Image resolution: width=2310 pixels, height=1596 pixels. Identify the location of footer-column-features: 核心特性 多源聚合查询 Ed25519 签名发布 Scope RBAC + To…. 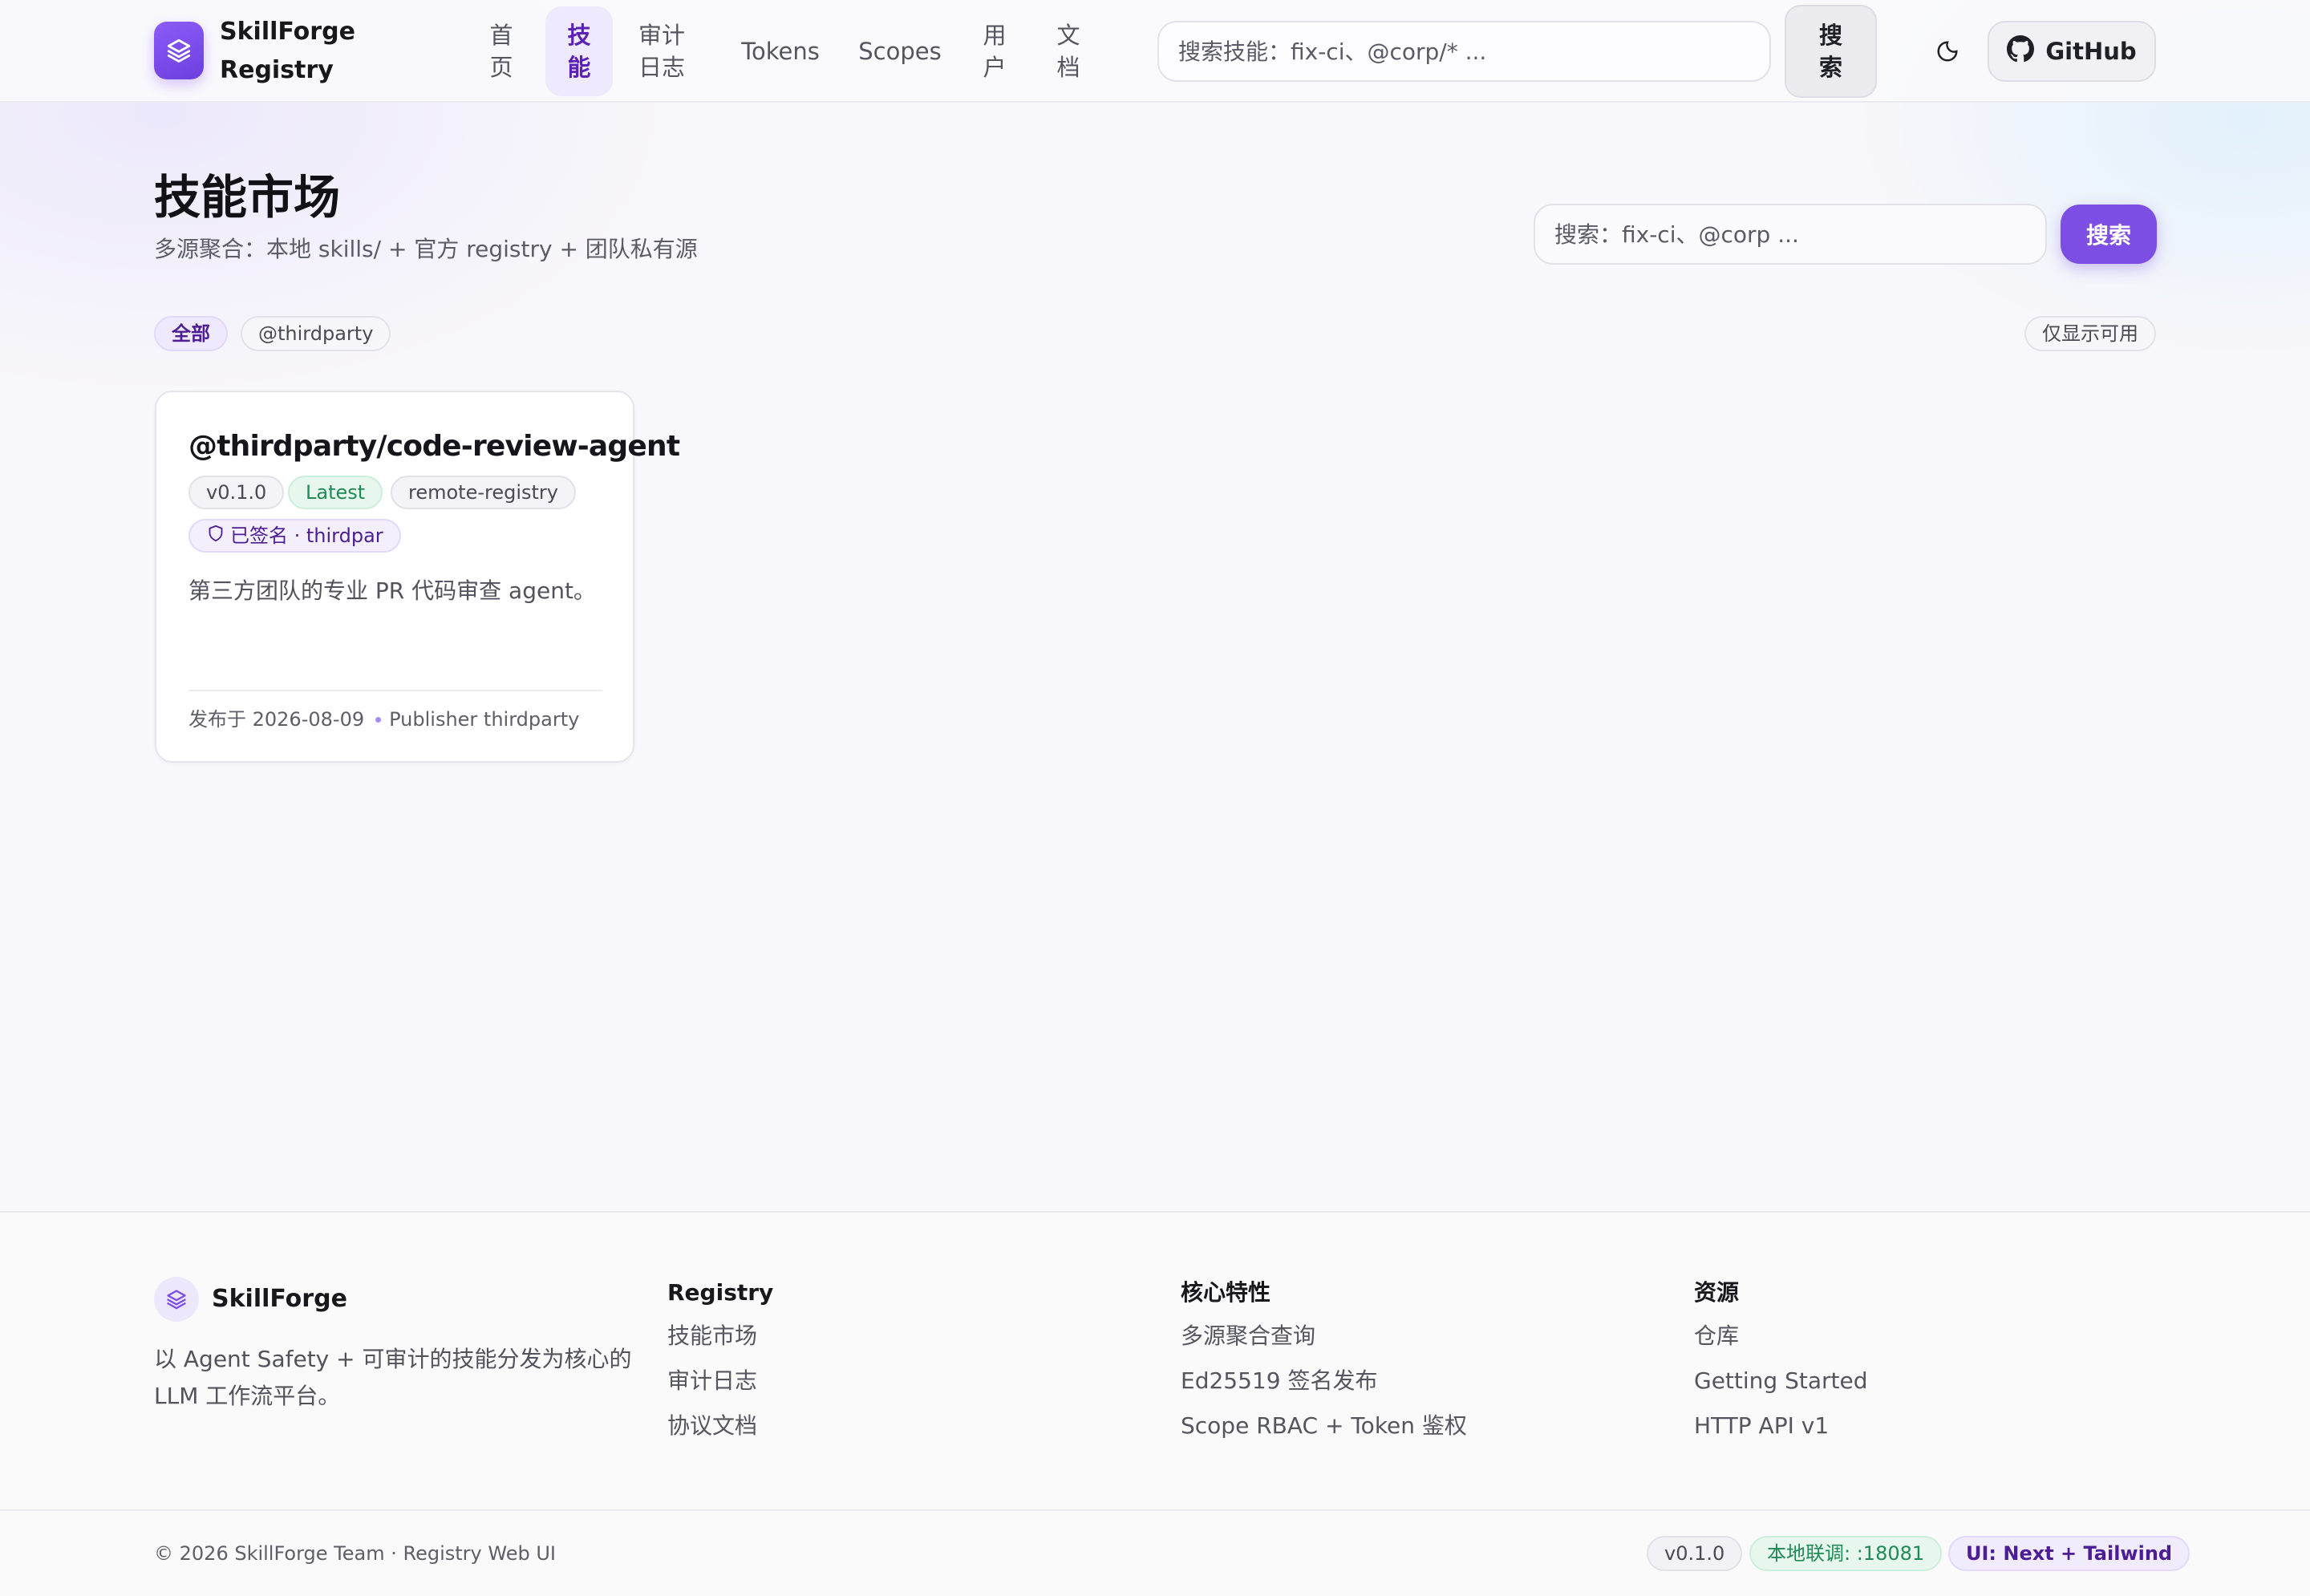
(1324, 1366).